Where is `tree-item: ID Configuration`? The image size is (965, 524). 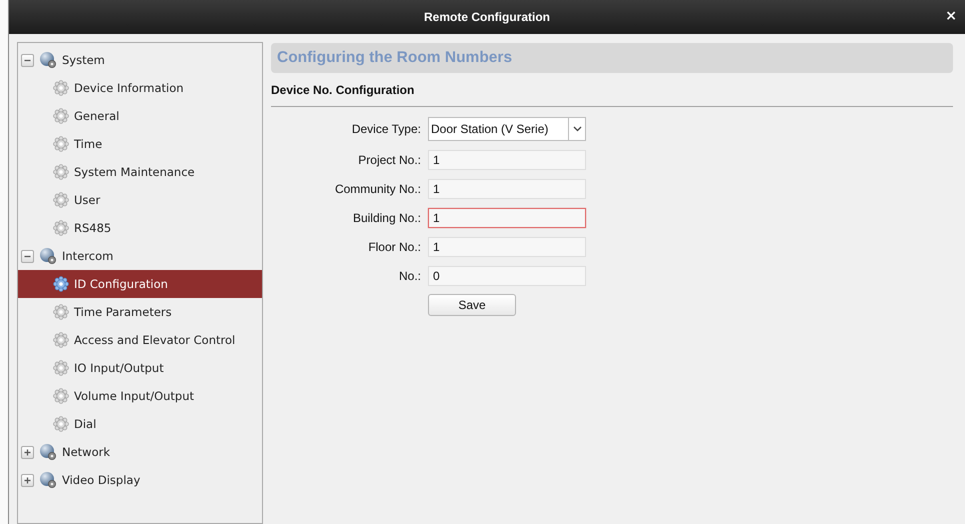 tree-item: ID Configuration is located at coordinates (140, 284).